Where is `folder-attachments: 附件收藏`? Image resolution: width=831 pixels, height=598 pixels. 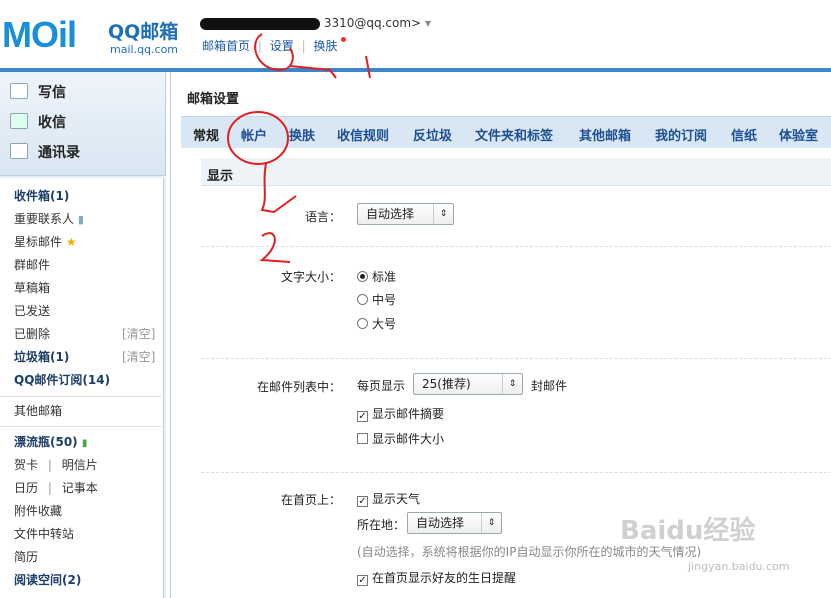
folder-attachments: 附件收藏 is located at coordinates (38, 511).